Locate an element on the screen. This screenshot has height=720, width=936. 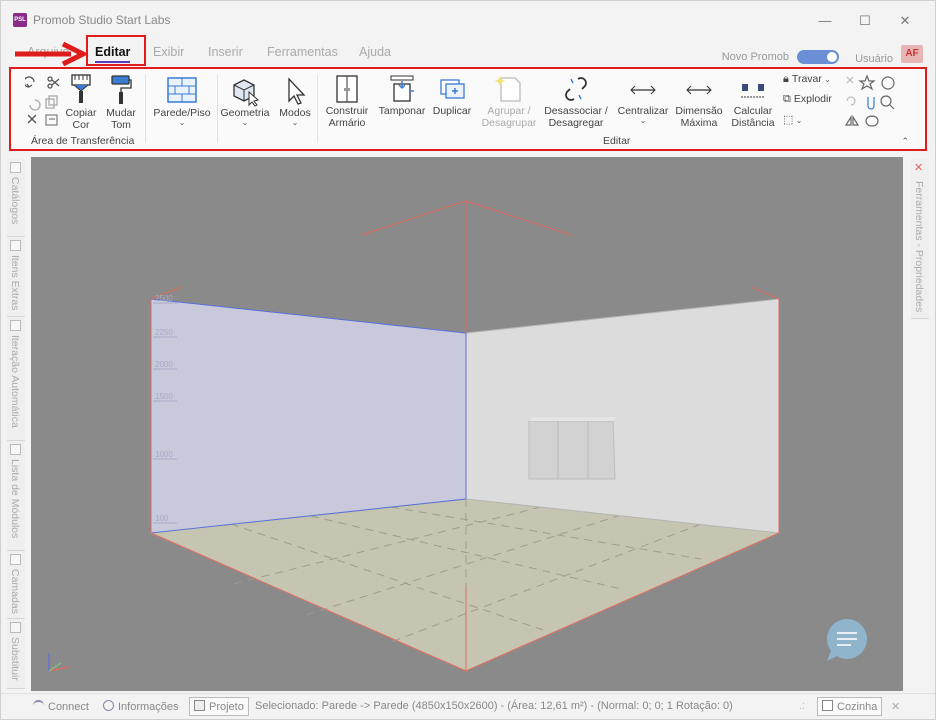
side-tab-iteracao: Iteração Automática is located at coordinates (16, 379).